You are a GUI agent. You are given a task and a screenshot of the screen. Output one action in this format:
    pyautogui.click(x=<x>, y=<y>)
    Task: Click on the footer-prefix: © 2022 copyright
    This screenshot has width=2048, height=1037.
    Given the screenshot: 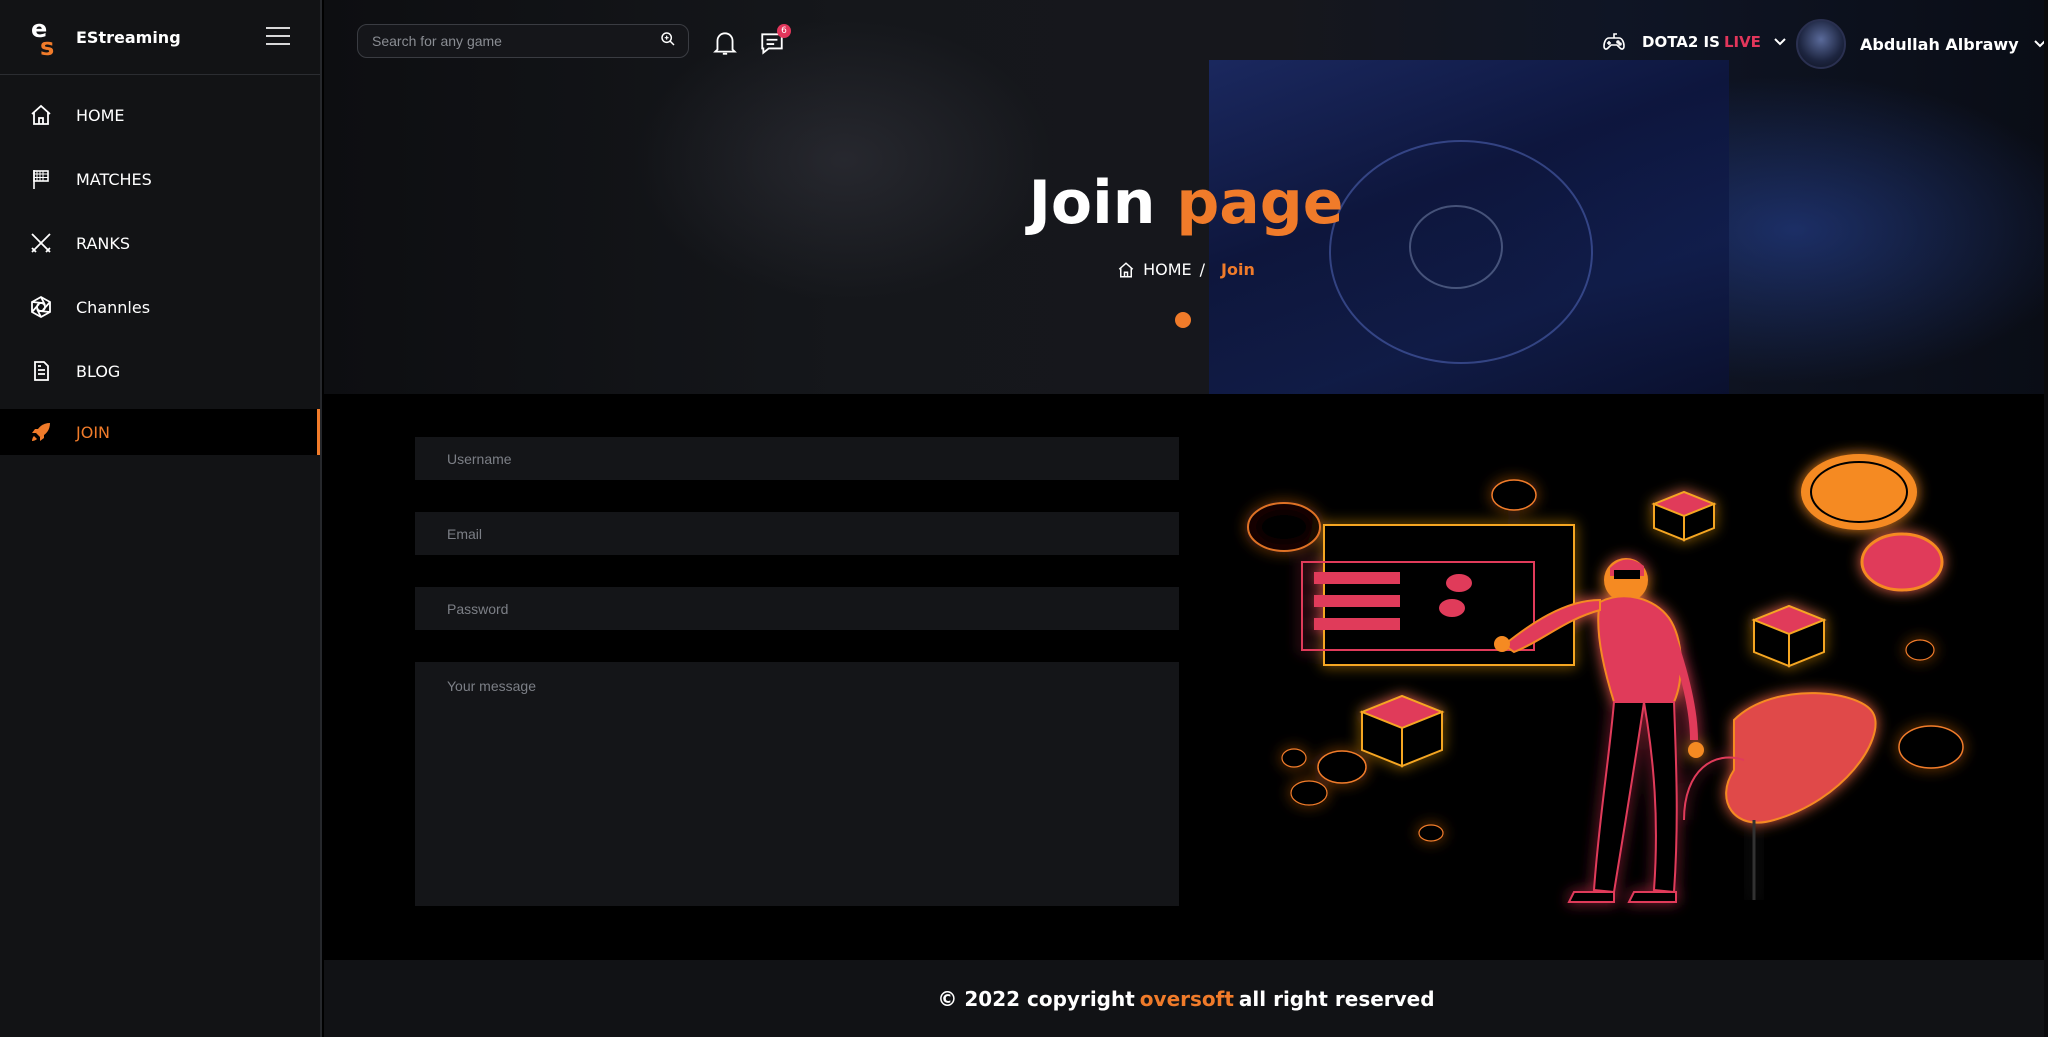 What is the action you would take?
    pyautogui.click(x=1036, y=998)
    